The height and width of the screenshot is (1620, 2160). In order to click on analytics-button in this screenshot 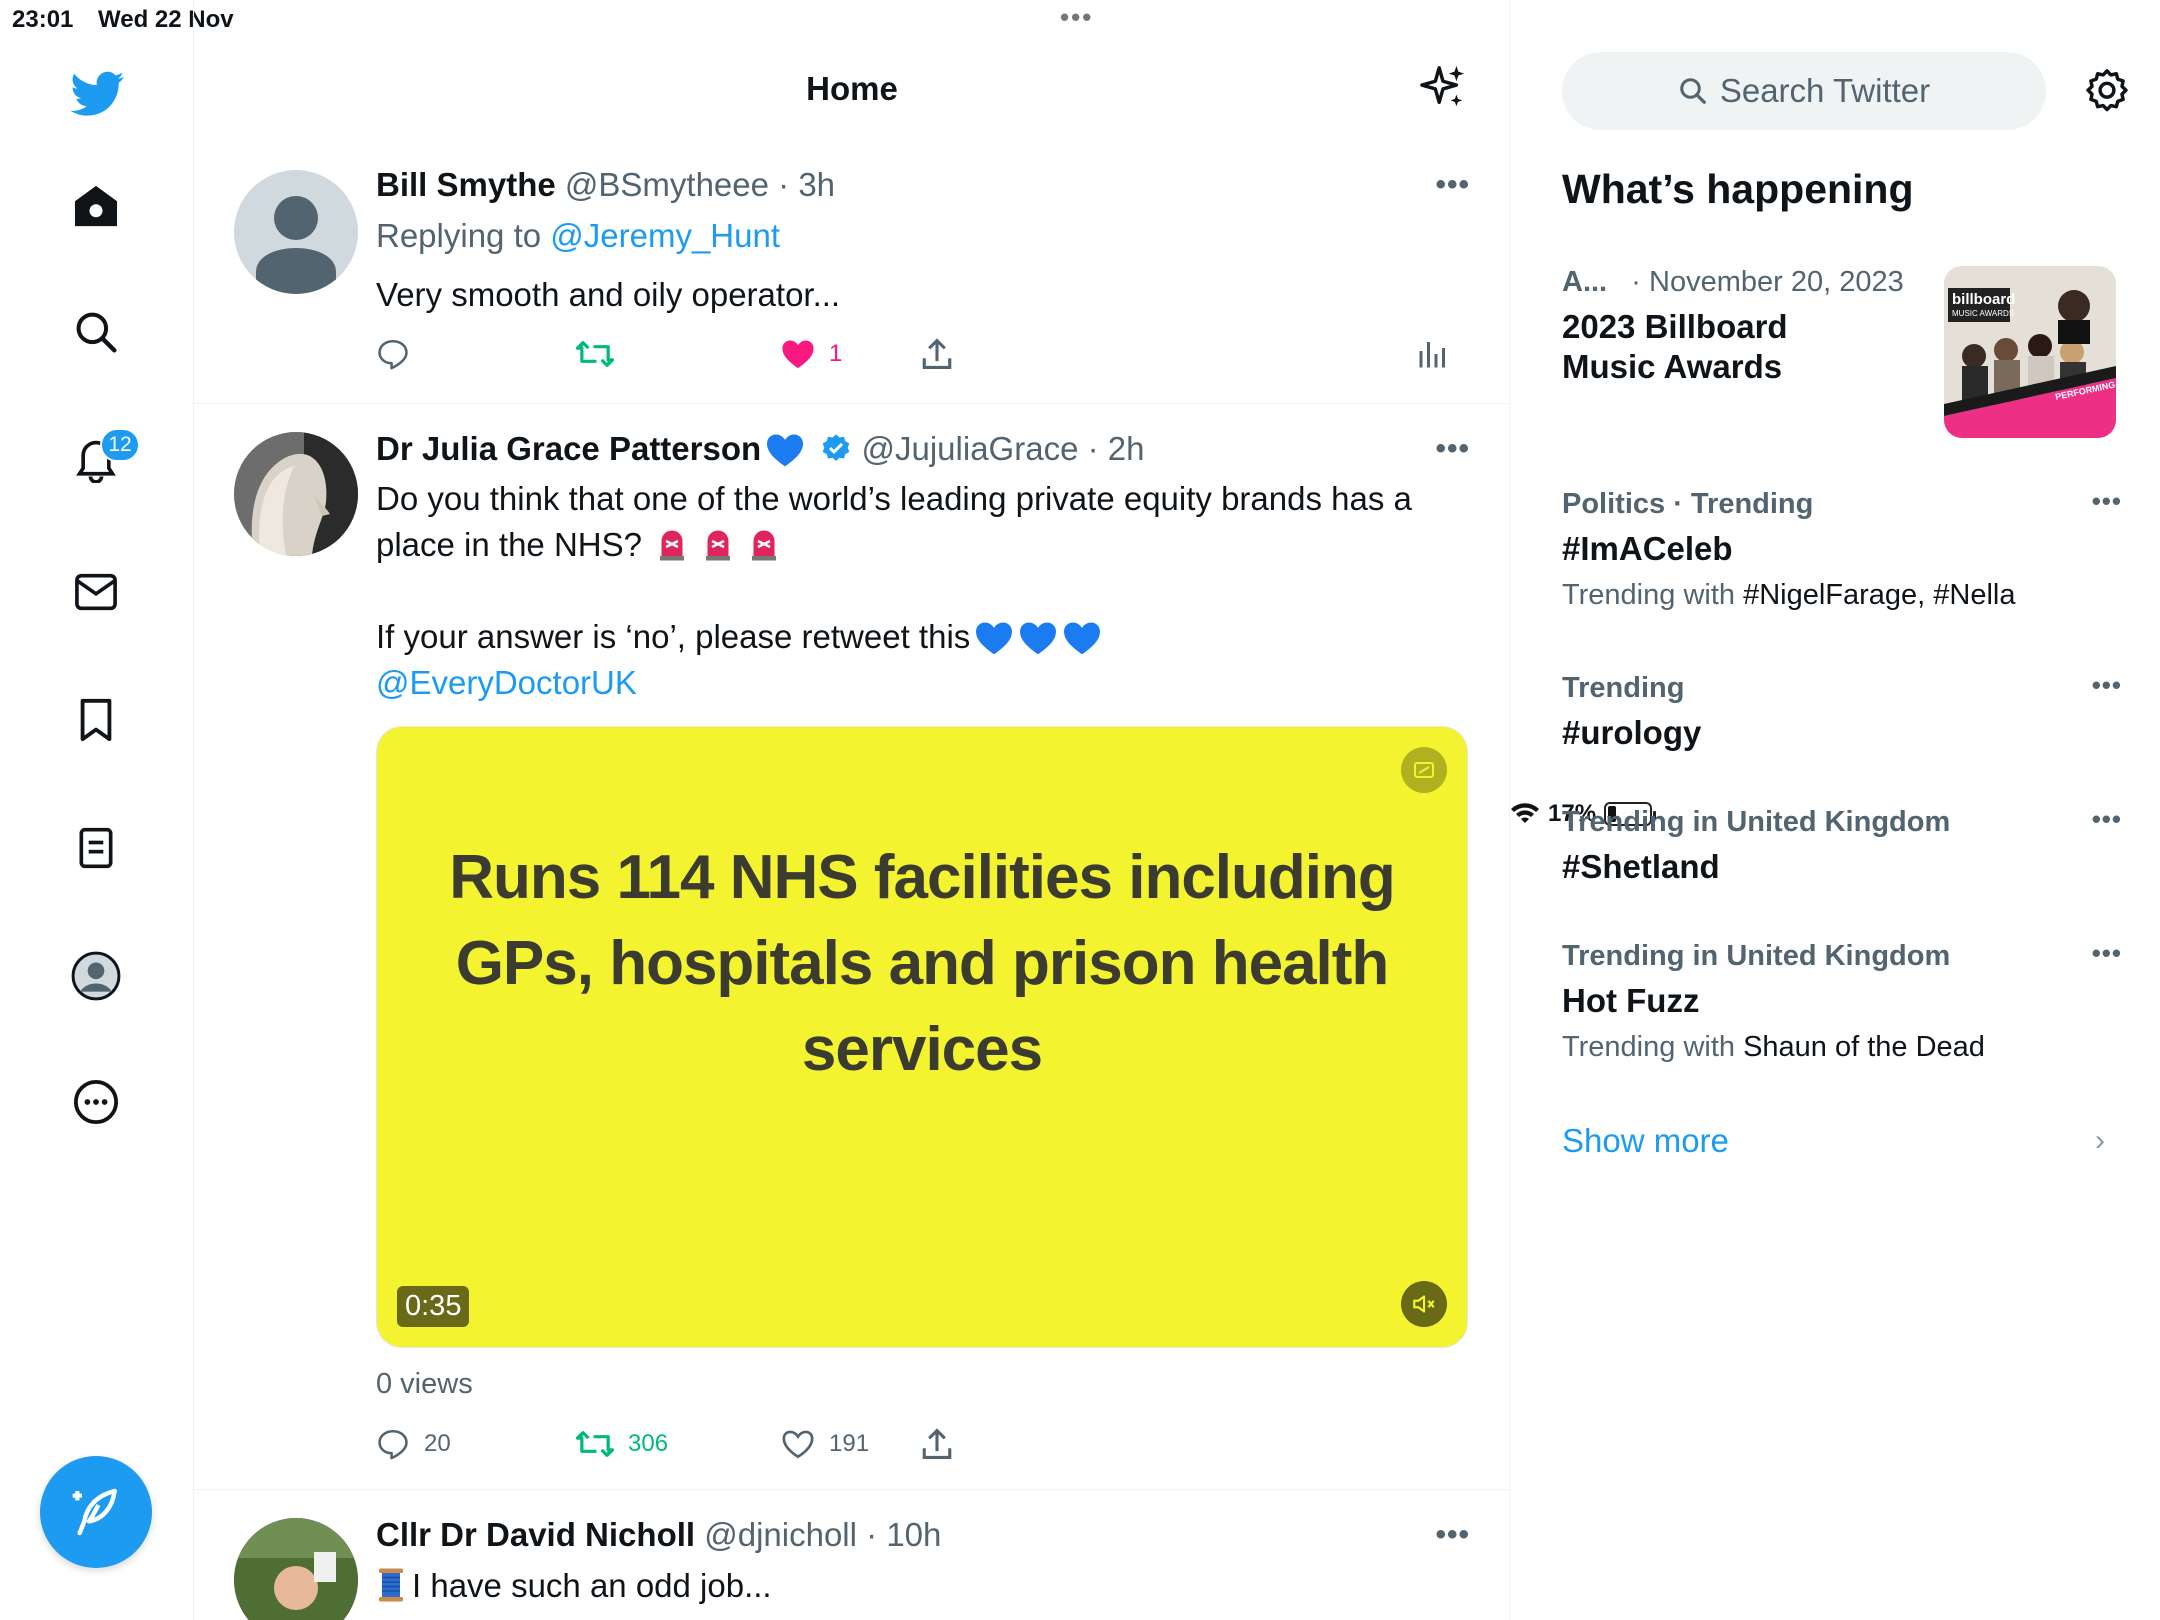, I will do `click(1433, 354)`.